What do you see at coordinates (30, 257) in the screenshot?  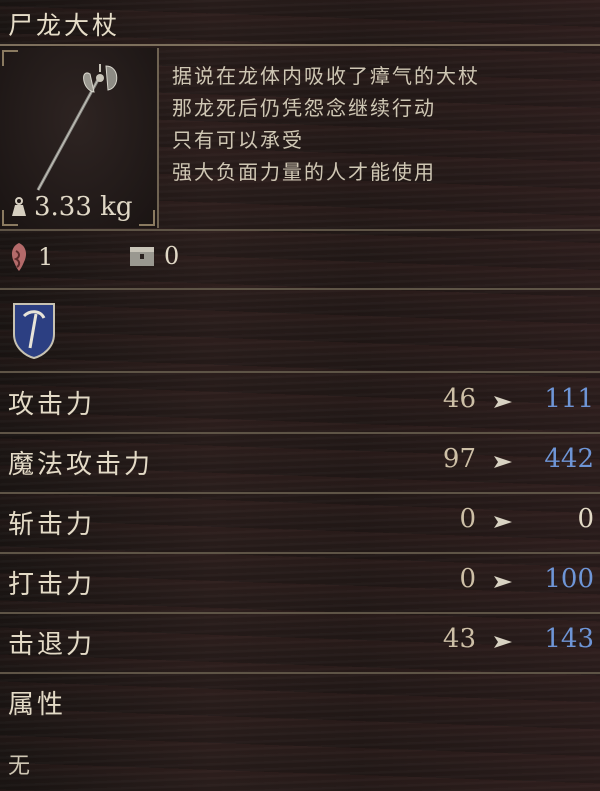 I see `arc-requirement: 1` at bounding box center [30, 257].